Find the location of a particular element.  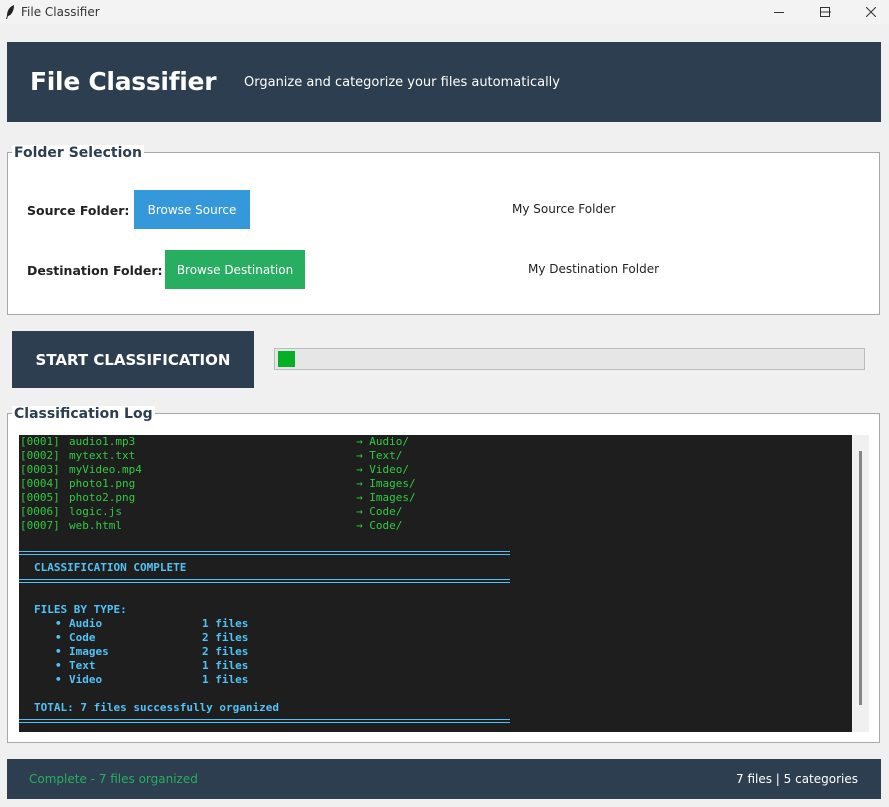

log-by-type-title: FILES BY TYPE: is located at coordinates (80, 609).